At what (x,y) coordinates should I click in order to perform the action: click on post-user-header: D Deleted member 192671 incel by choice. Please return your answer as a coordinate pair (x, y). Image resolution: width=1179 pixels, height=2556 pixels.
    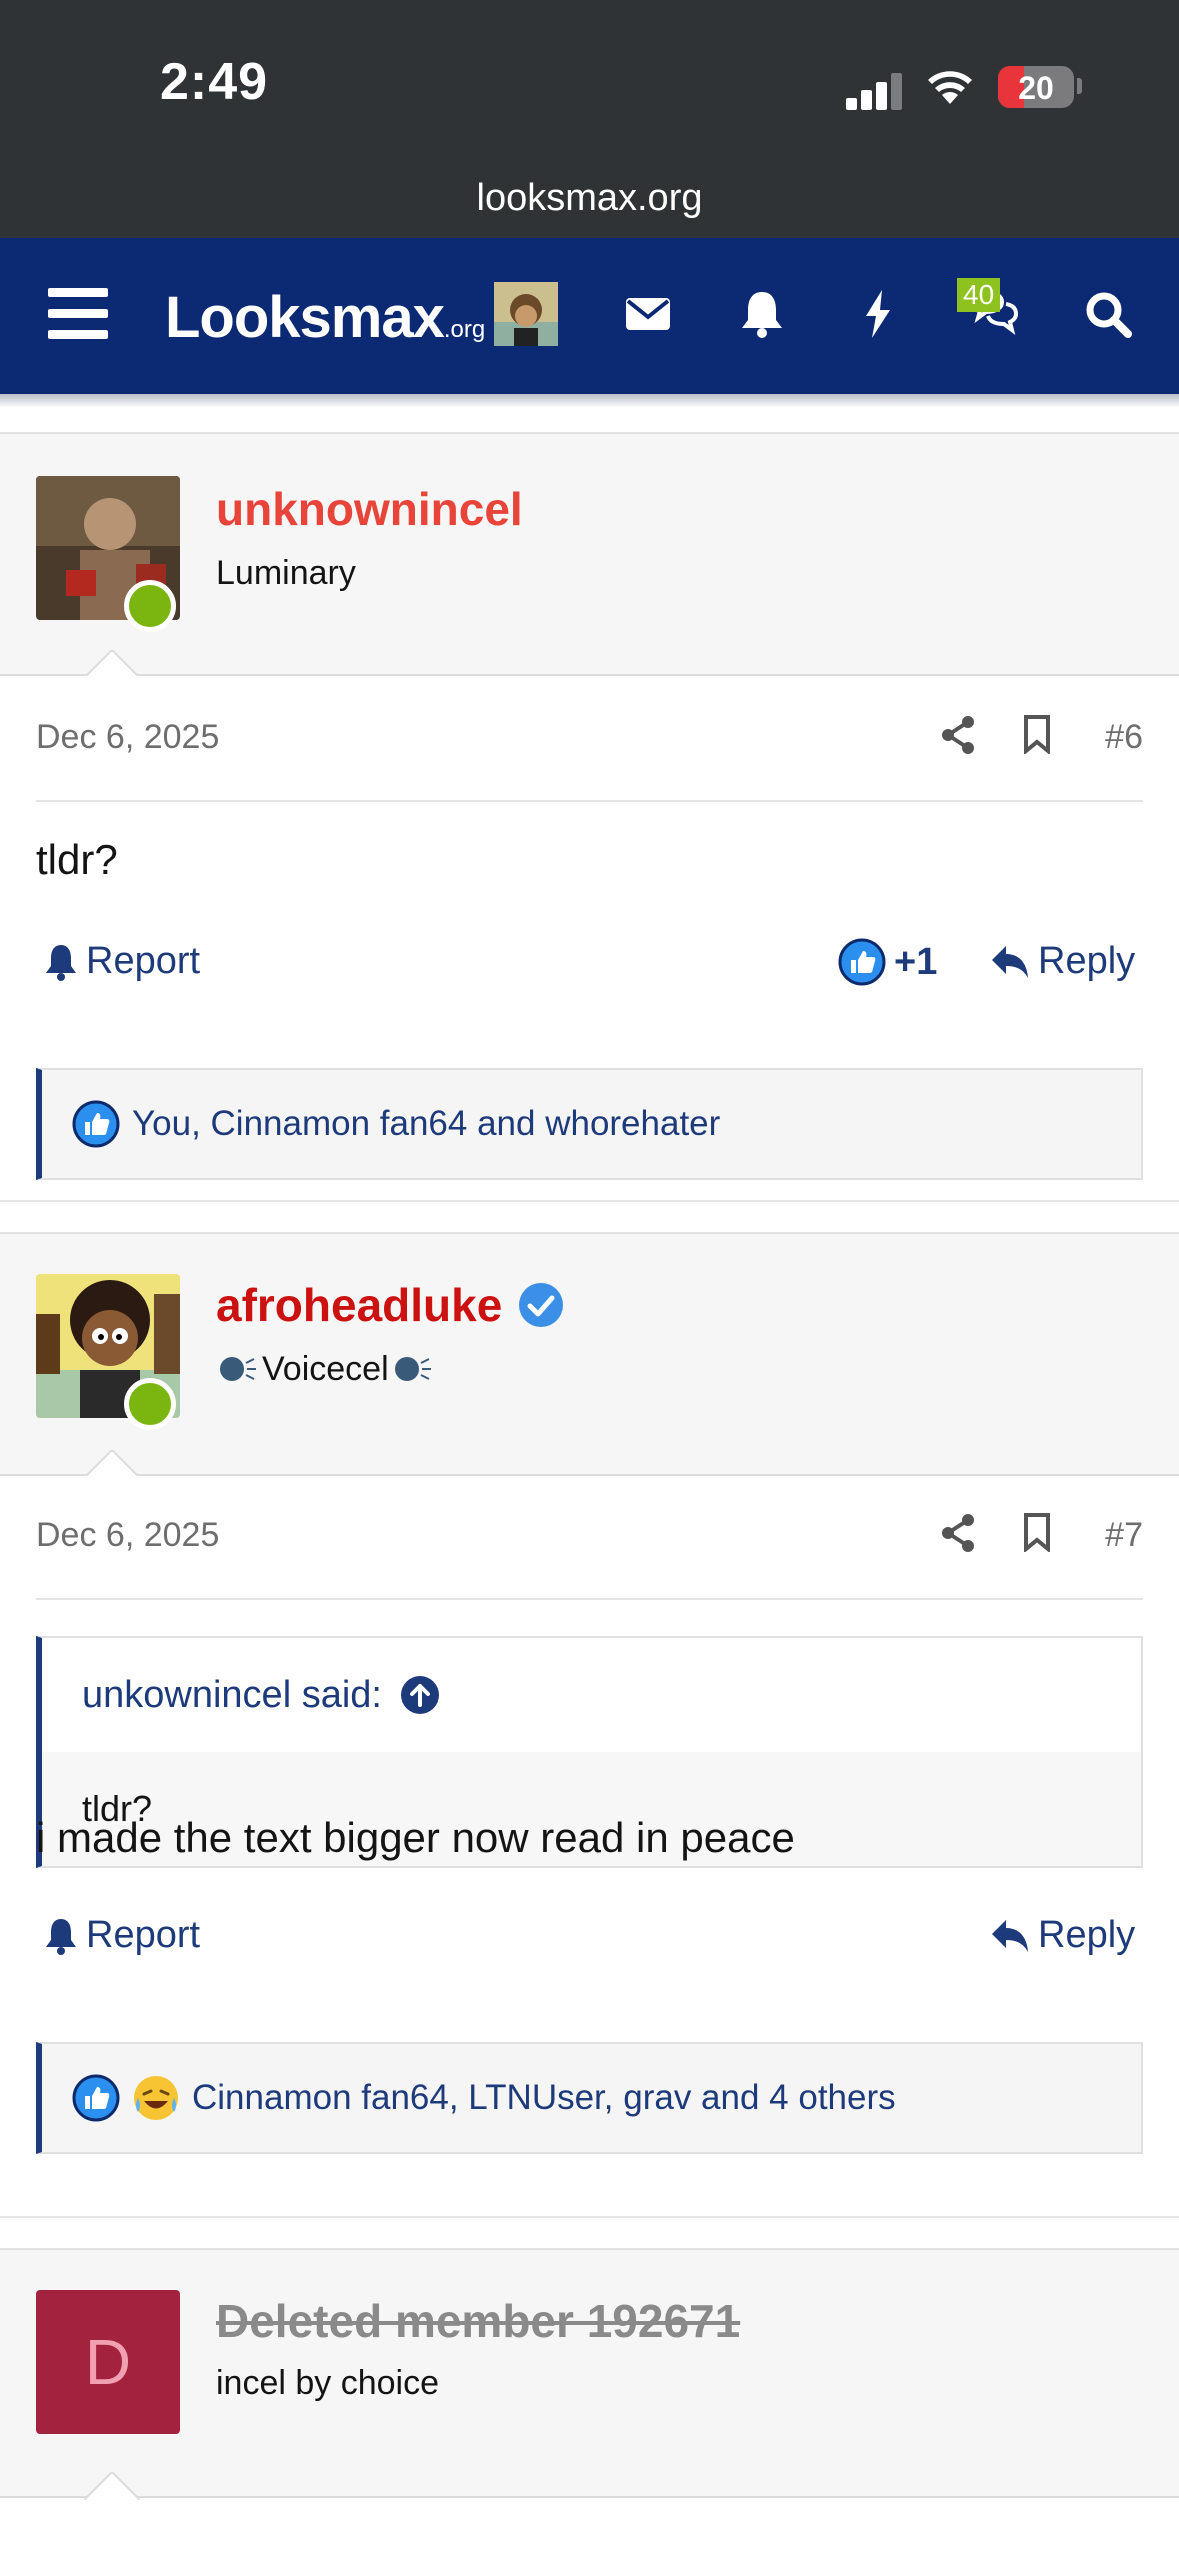
    Looking at the image, I should click on (589, 2374).